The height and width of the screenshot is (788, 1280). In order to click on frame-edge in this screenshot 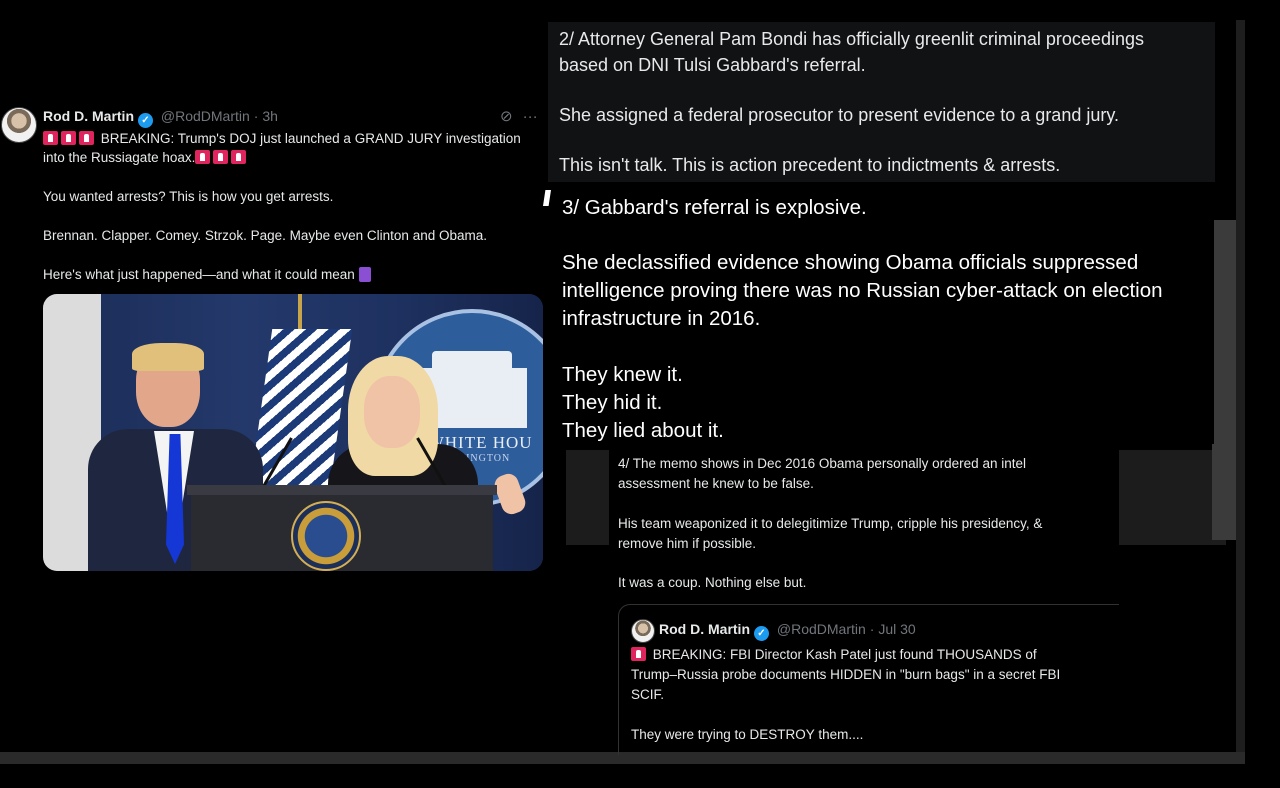, I will do `click(1240, 392)`.